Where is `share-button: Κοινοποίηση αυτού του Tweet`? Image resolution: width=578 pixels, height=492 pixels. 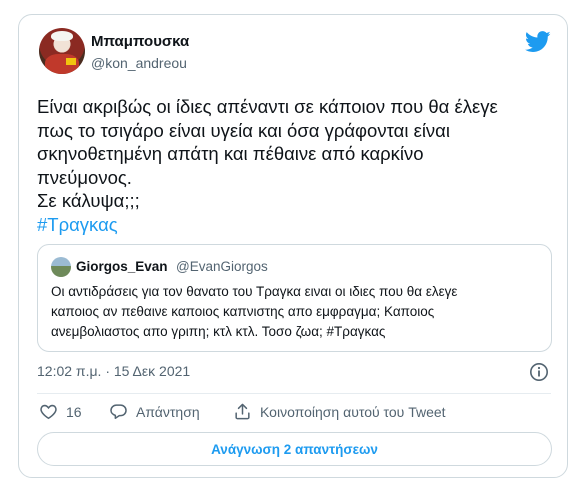 share-button: Κοινοποίηση αυτού του Tweet is located at coordinates (339, 411).